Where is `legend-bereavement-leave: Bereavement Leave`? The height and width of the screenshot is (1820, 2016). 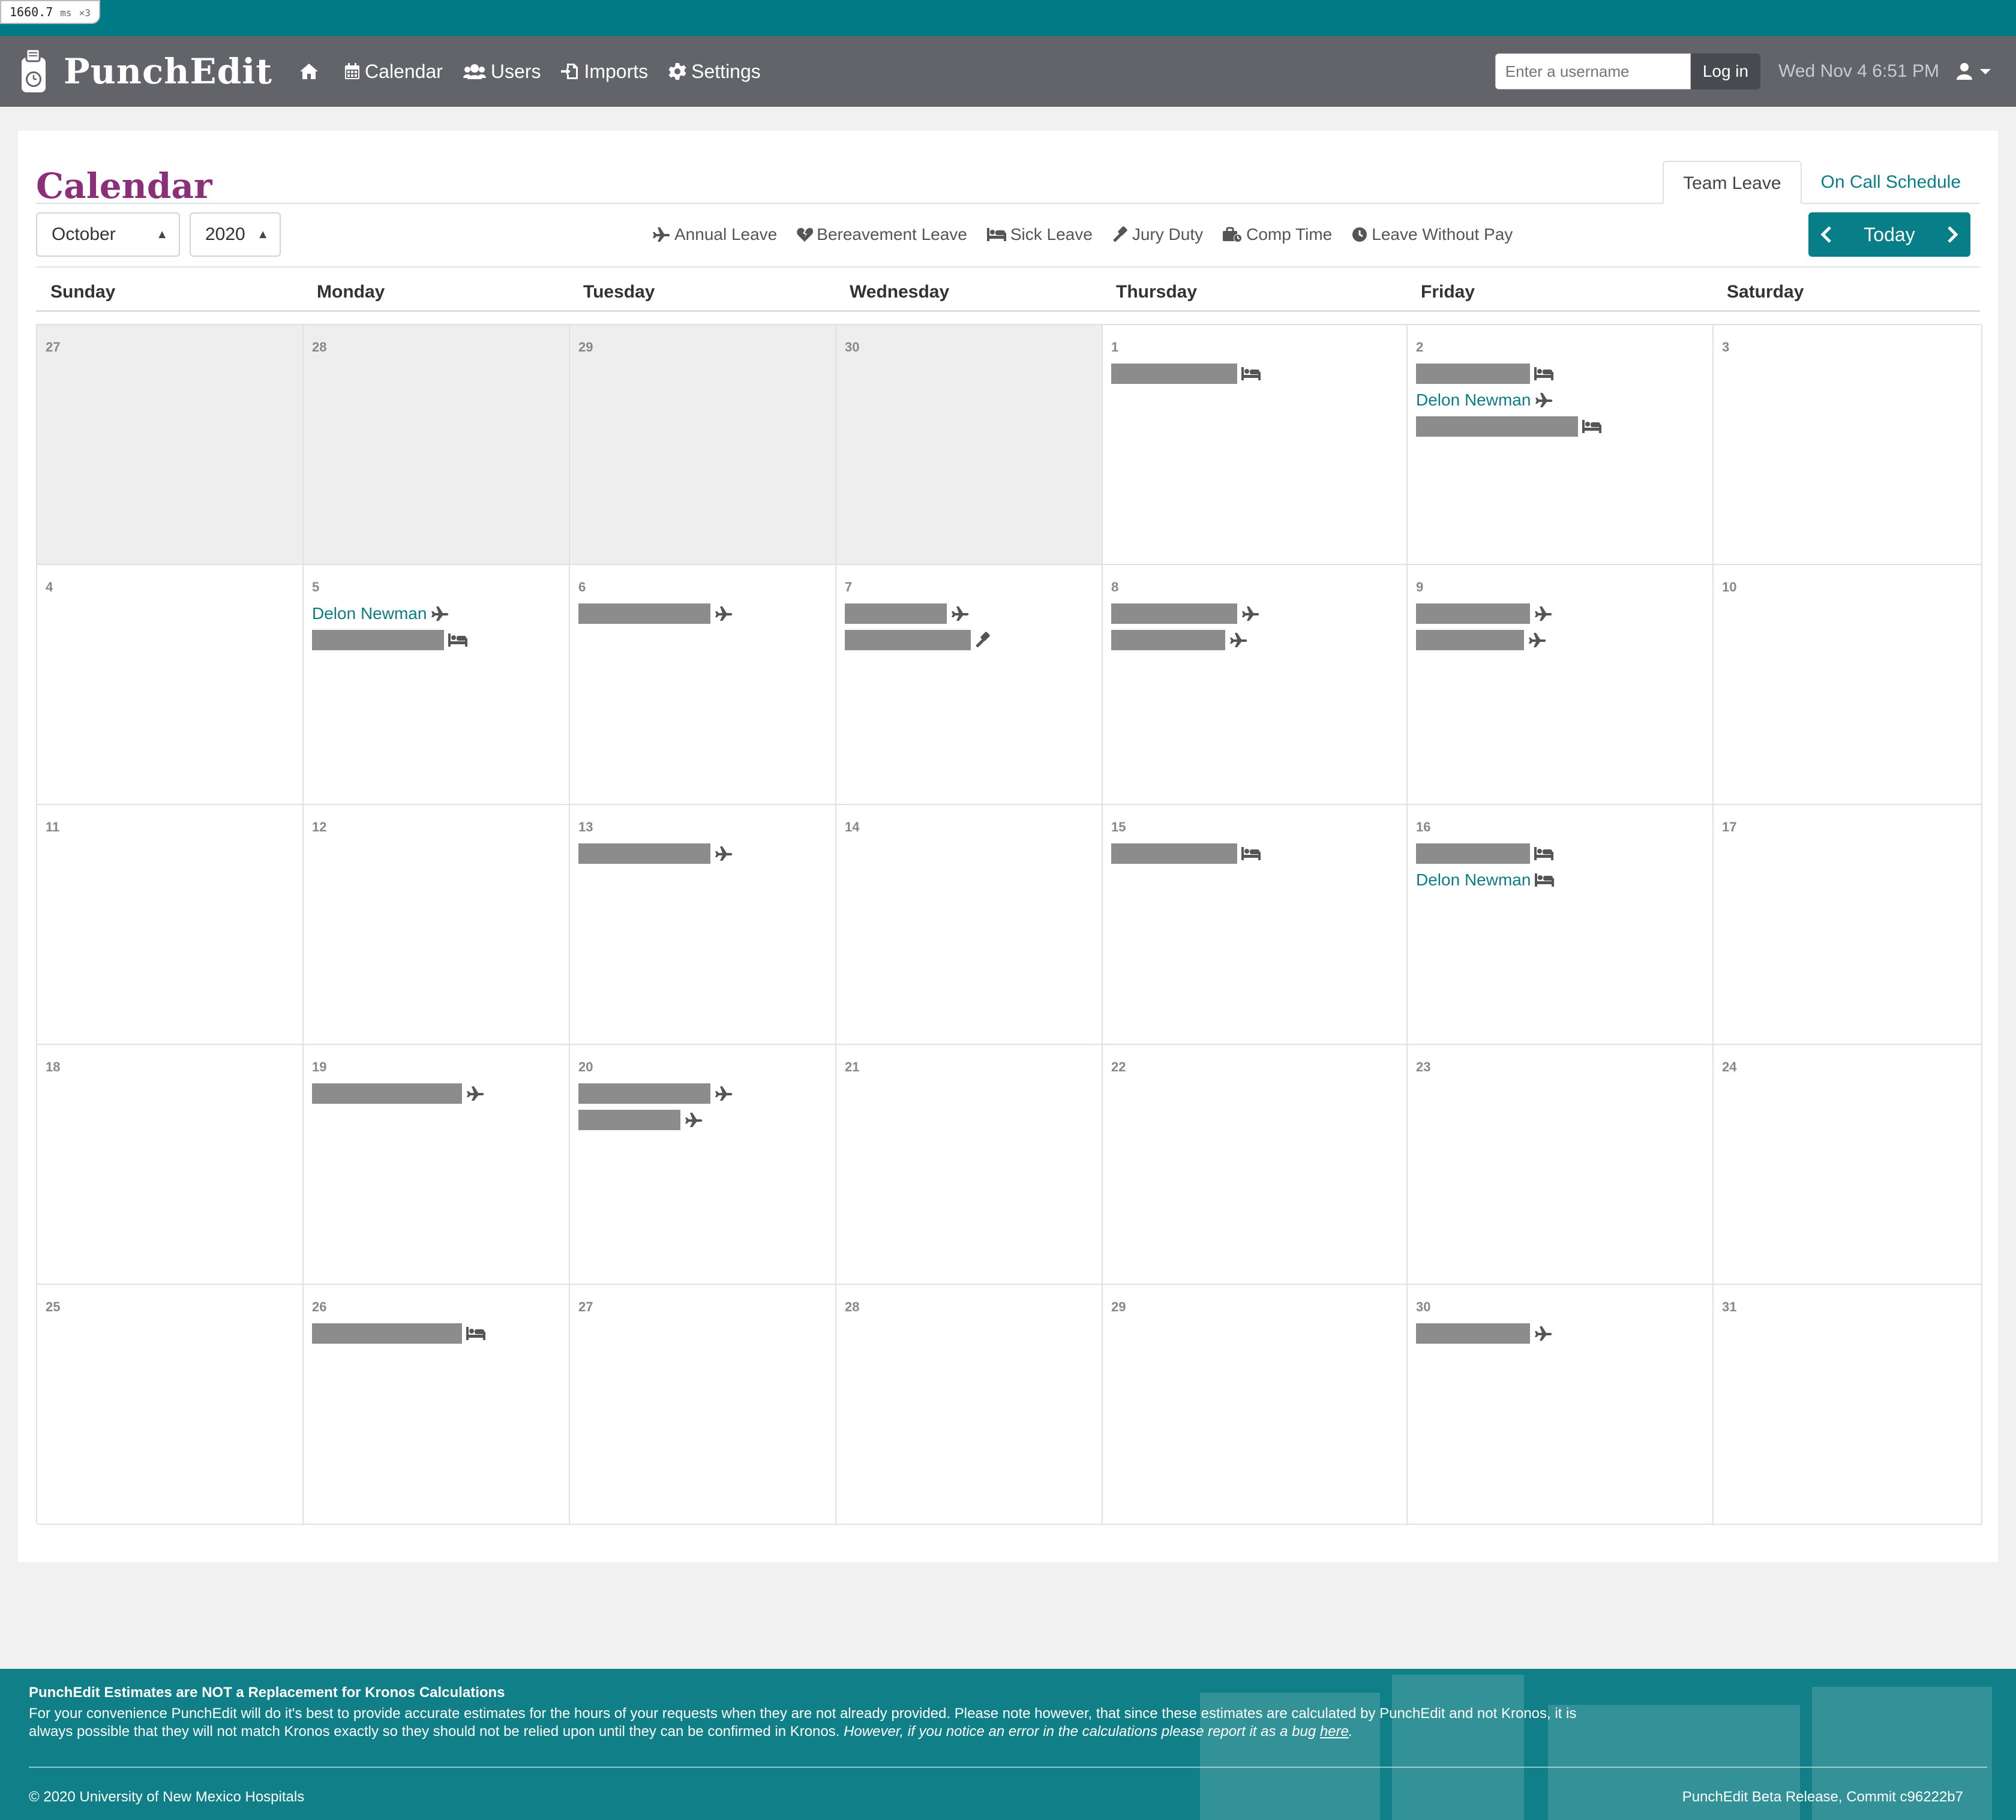
legend-bereavement-leave: Bereavement Leave is located at coordinates (881, 235).